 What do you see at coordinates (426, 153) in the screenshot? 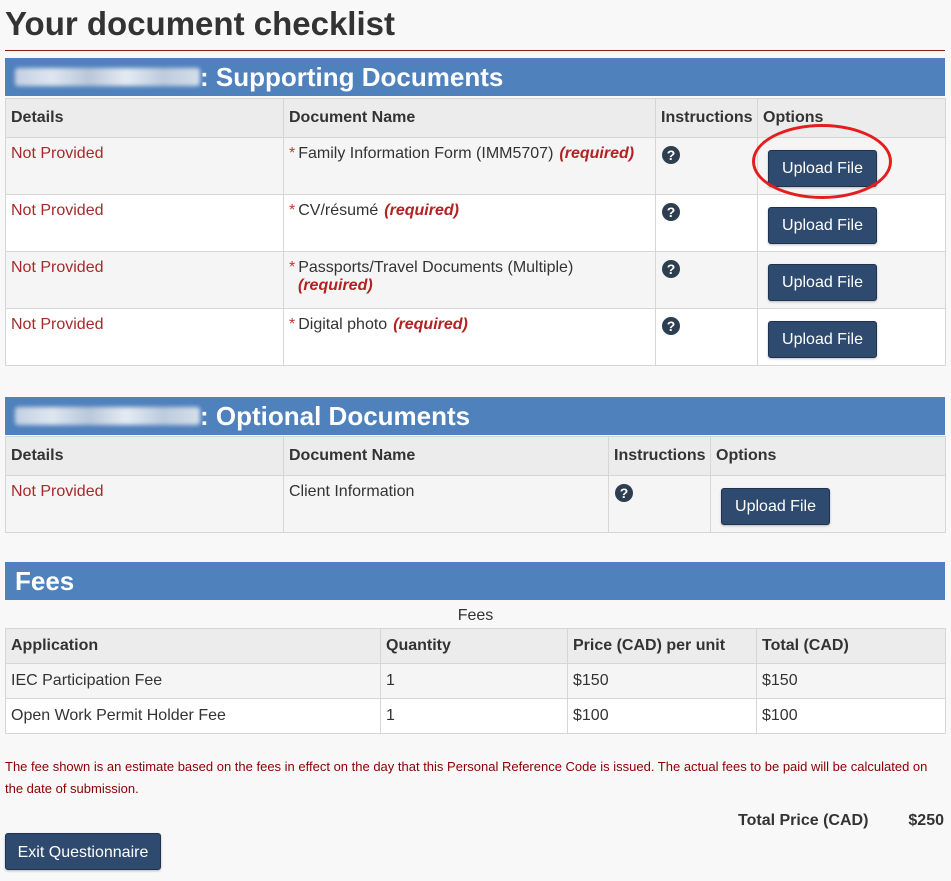
I see `document-name: Family Information Form (IMM5707)` at bounding box center [426, 153].